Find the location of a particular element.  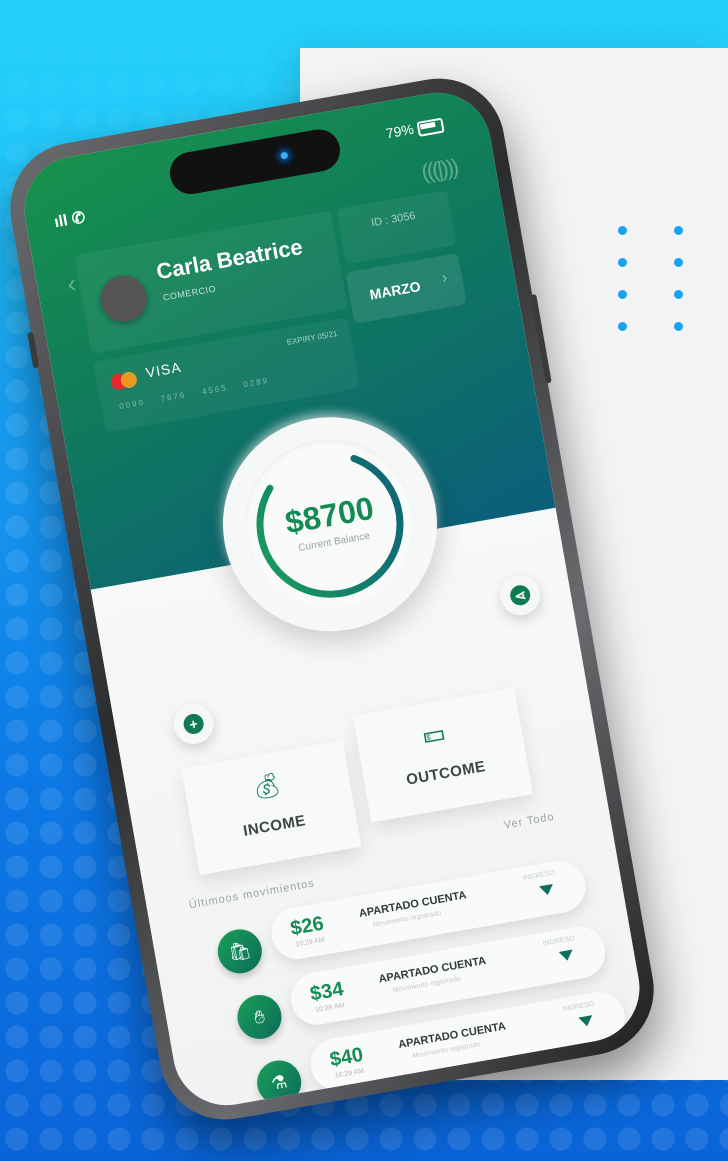

decorative-dots is located at coordinates (658, 286).